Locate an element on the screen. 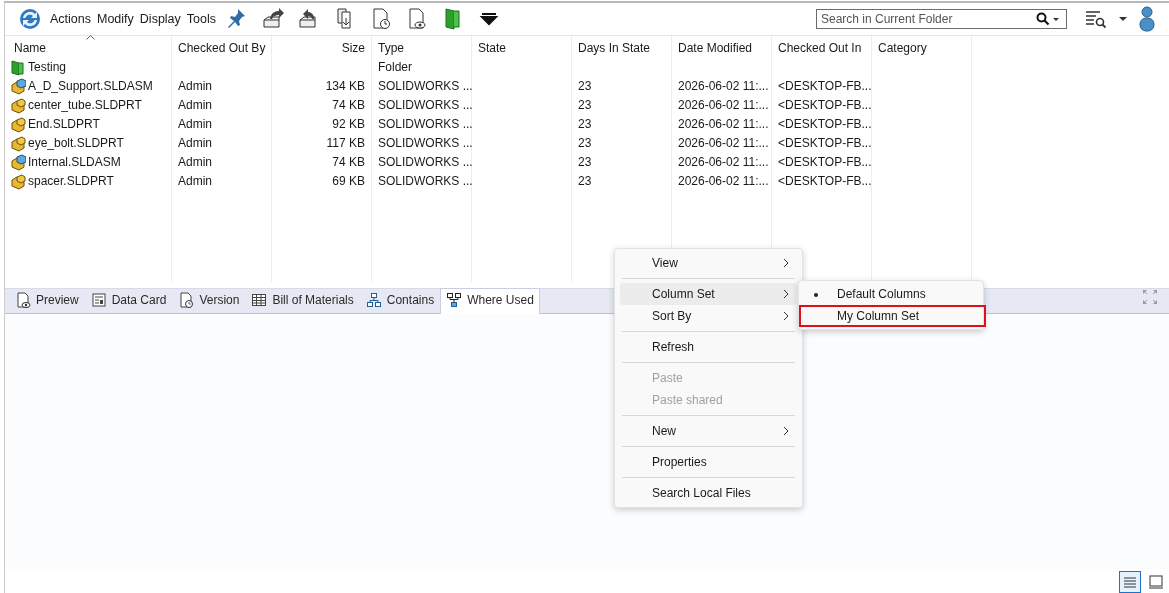 The image size is (1169, 593). document-clock-icon is located at coordinates (186, 300).